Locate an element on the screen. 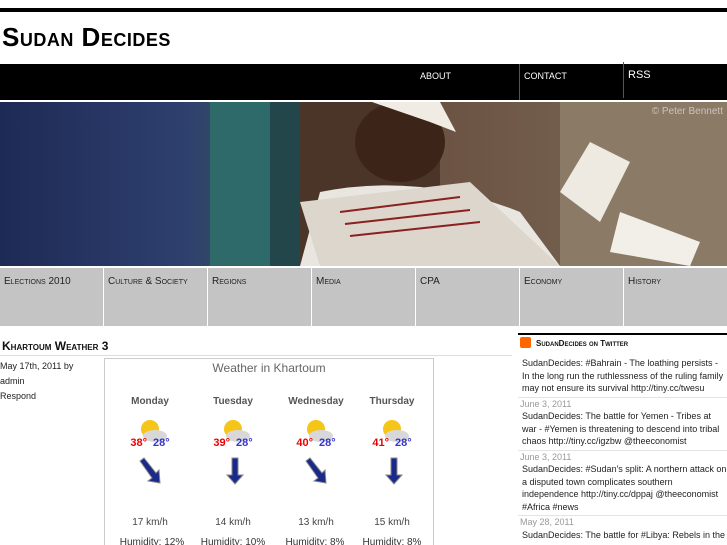  wind-speed: 14 km/h is located at coordinates (233, 522).